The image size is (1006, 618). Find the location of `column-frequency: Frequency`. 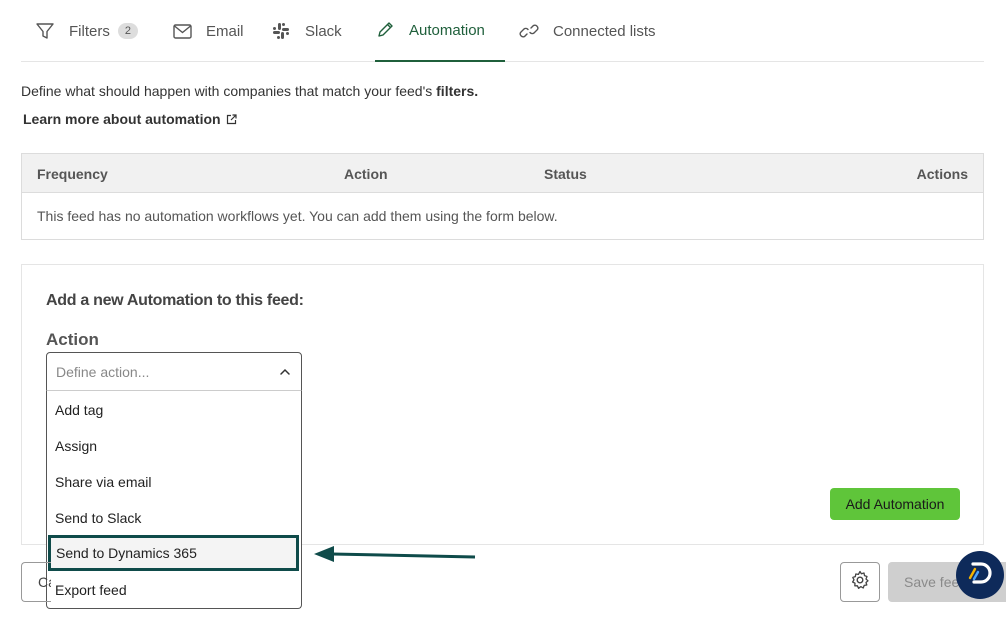

column-frequency: Frequency is located at coordinates (72, 174).